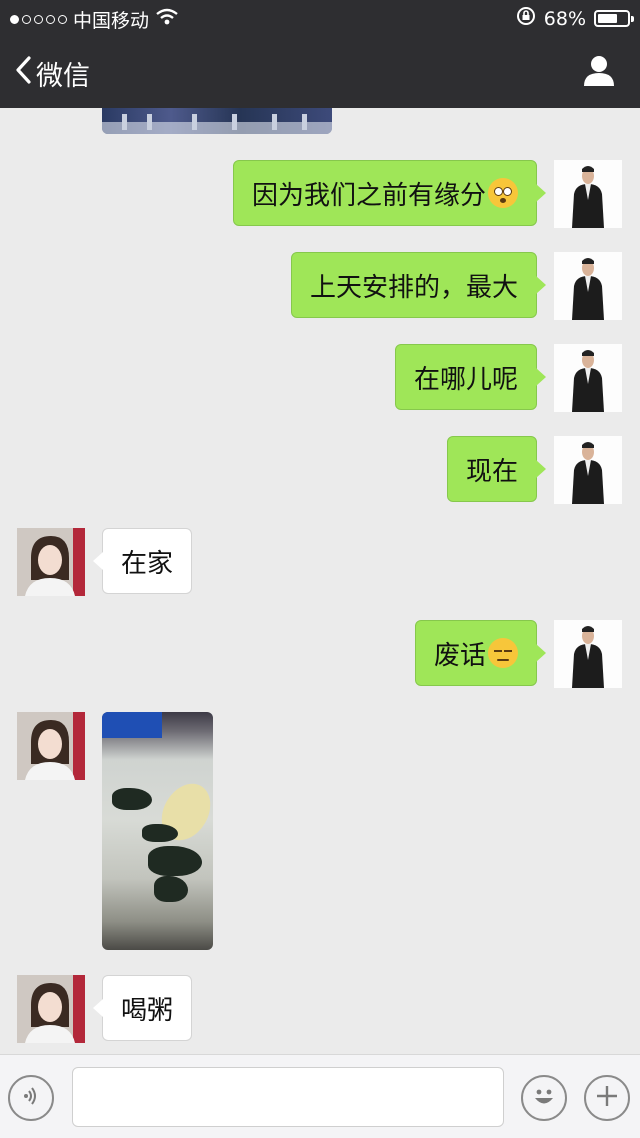 The height and width of the screenshot is (1138, 640). What do you see at coordinates (465, 379) in the screenshot?
I see `message-text: 在哪儿呢` at bounding box center [465, 379].